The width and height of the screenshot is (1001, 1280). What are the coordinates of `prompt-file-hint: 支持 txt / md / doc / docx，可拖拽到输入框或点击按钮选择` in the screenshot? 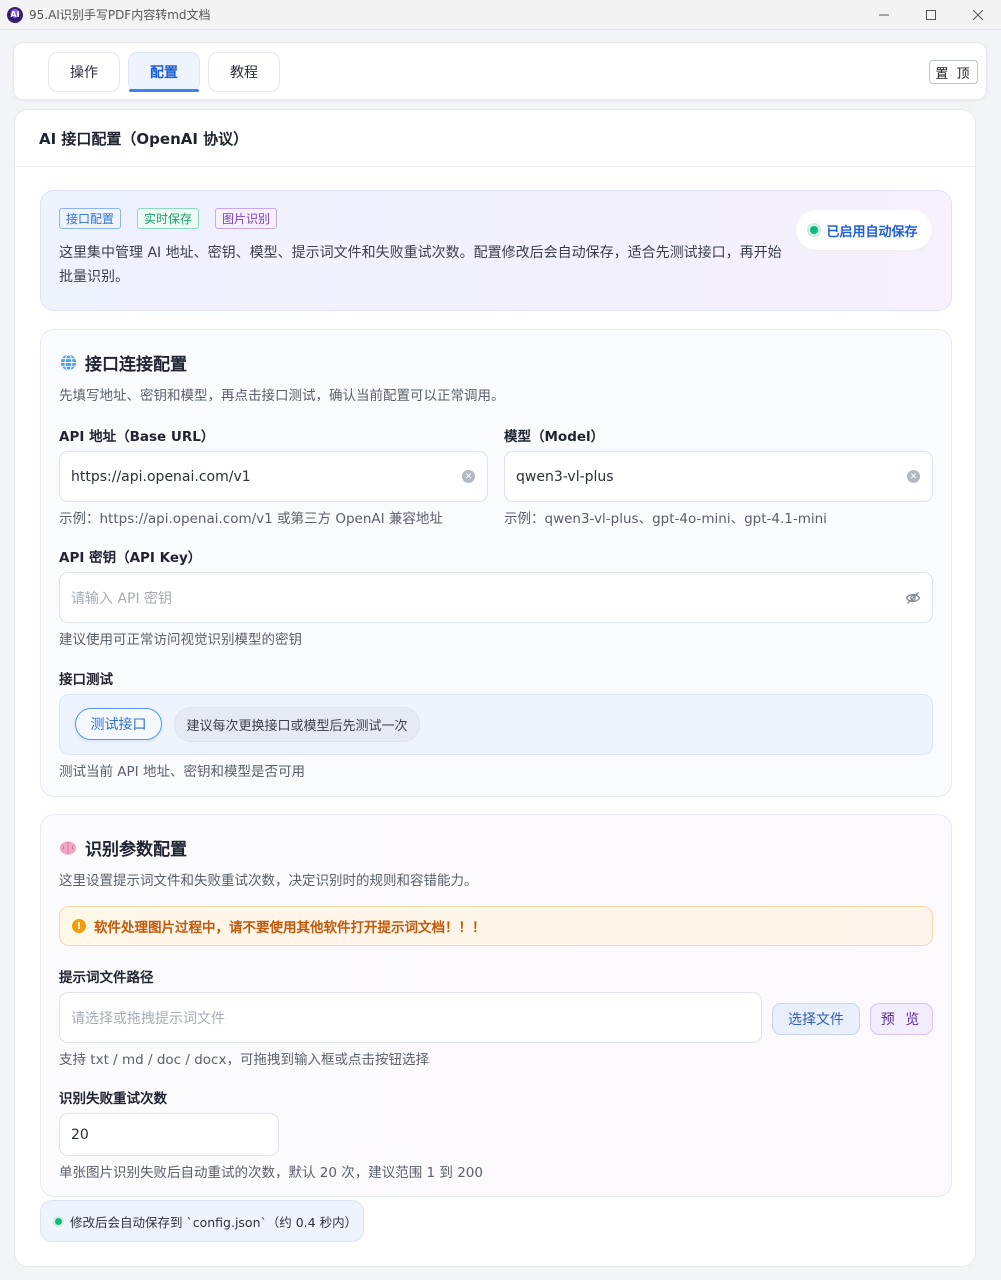 It's located at (244, 1060).